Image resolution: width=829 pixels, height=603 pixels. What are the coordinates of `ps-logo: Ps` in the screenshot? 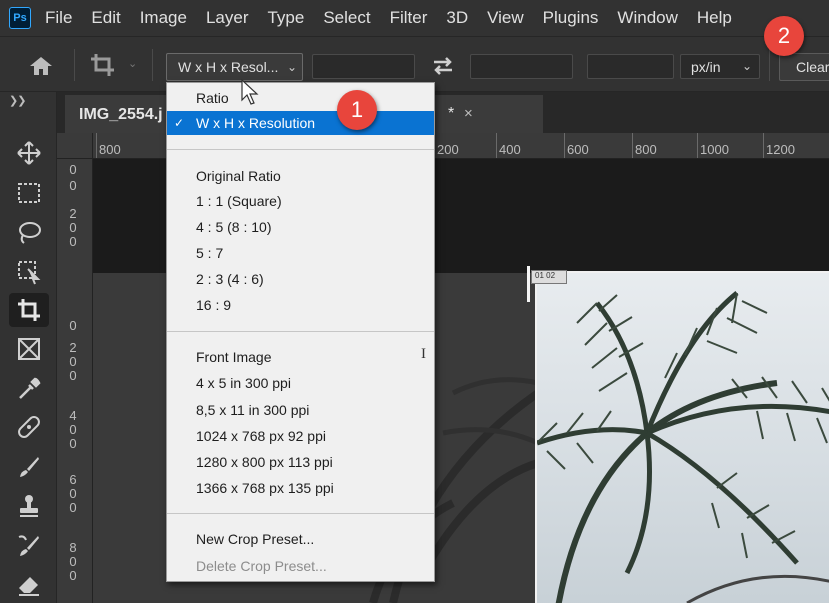 It's located at (20, 18).